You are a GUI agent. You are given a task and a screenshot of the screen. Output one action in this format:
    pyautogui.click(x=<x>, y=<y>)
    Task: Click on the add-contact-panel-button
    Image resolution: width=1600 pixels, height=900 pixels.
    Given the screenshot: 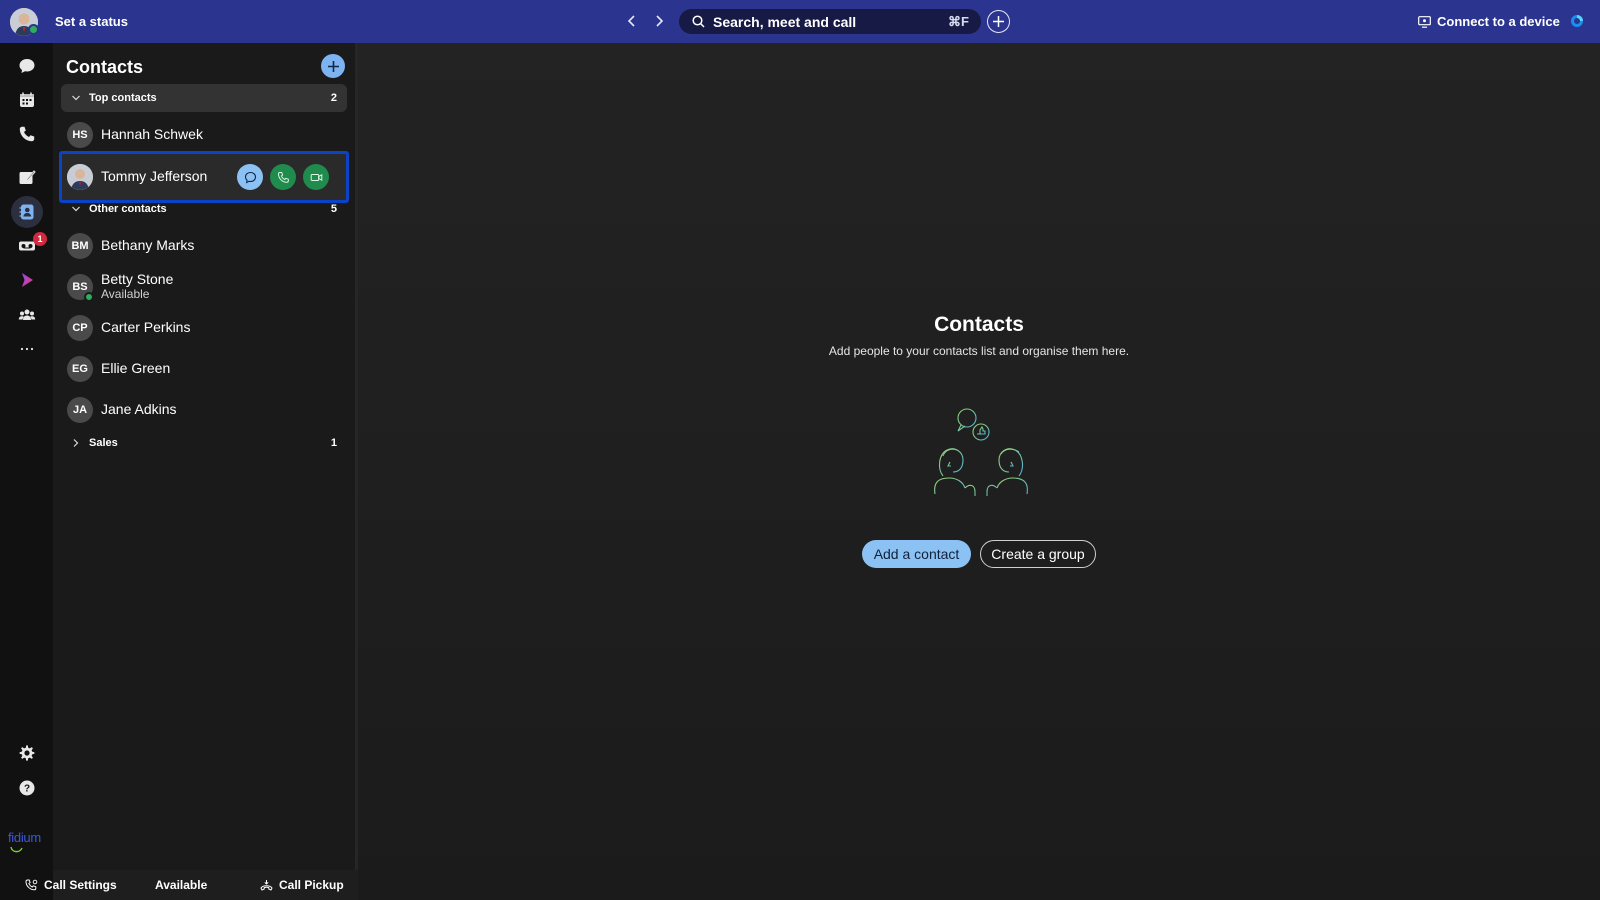 What is the action you would take?
    pyautogui.click(x=333, y=66)
    